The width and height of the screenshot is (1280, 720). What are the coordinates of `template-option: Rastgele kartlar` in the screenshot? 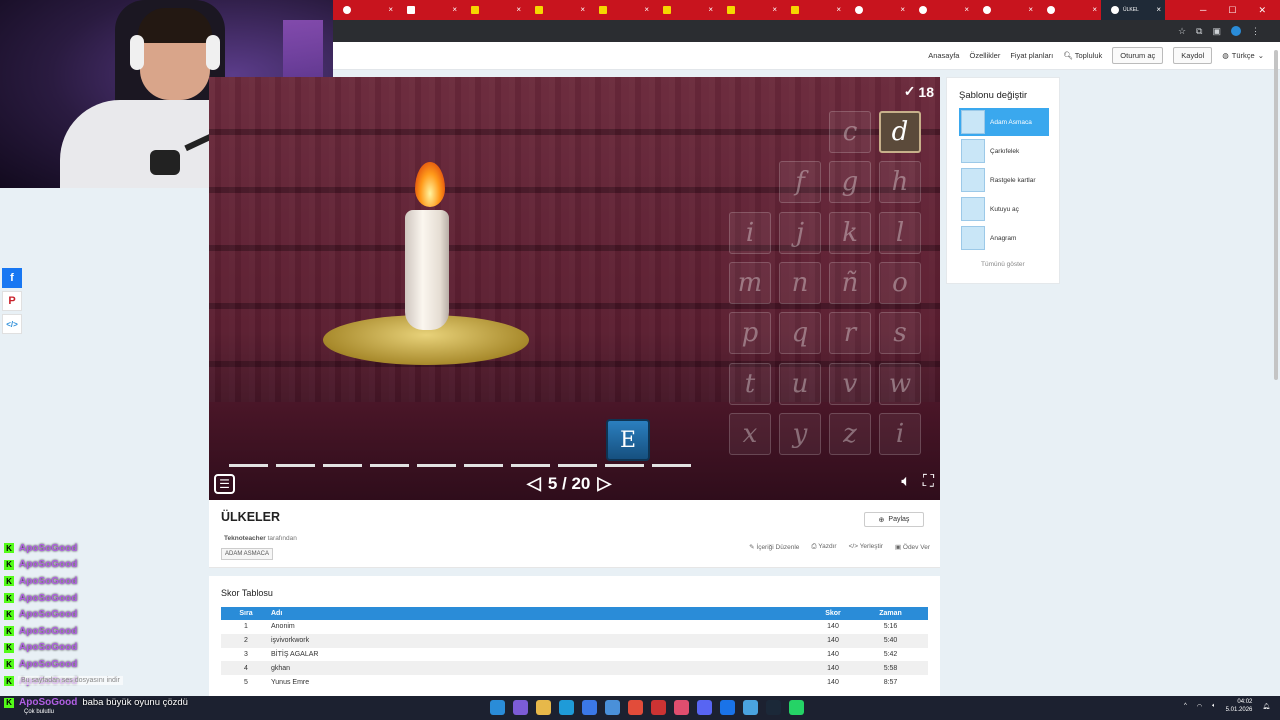 It's located at (1004, 180).